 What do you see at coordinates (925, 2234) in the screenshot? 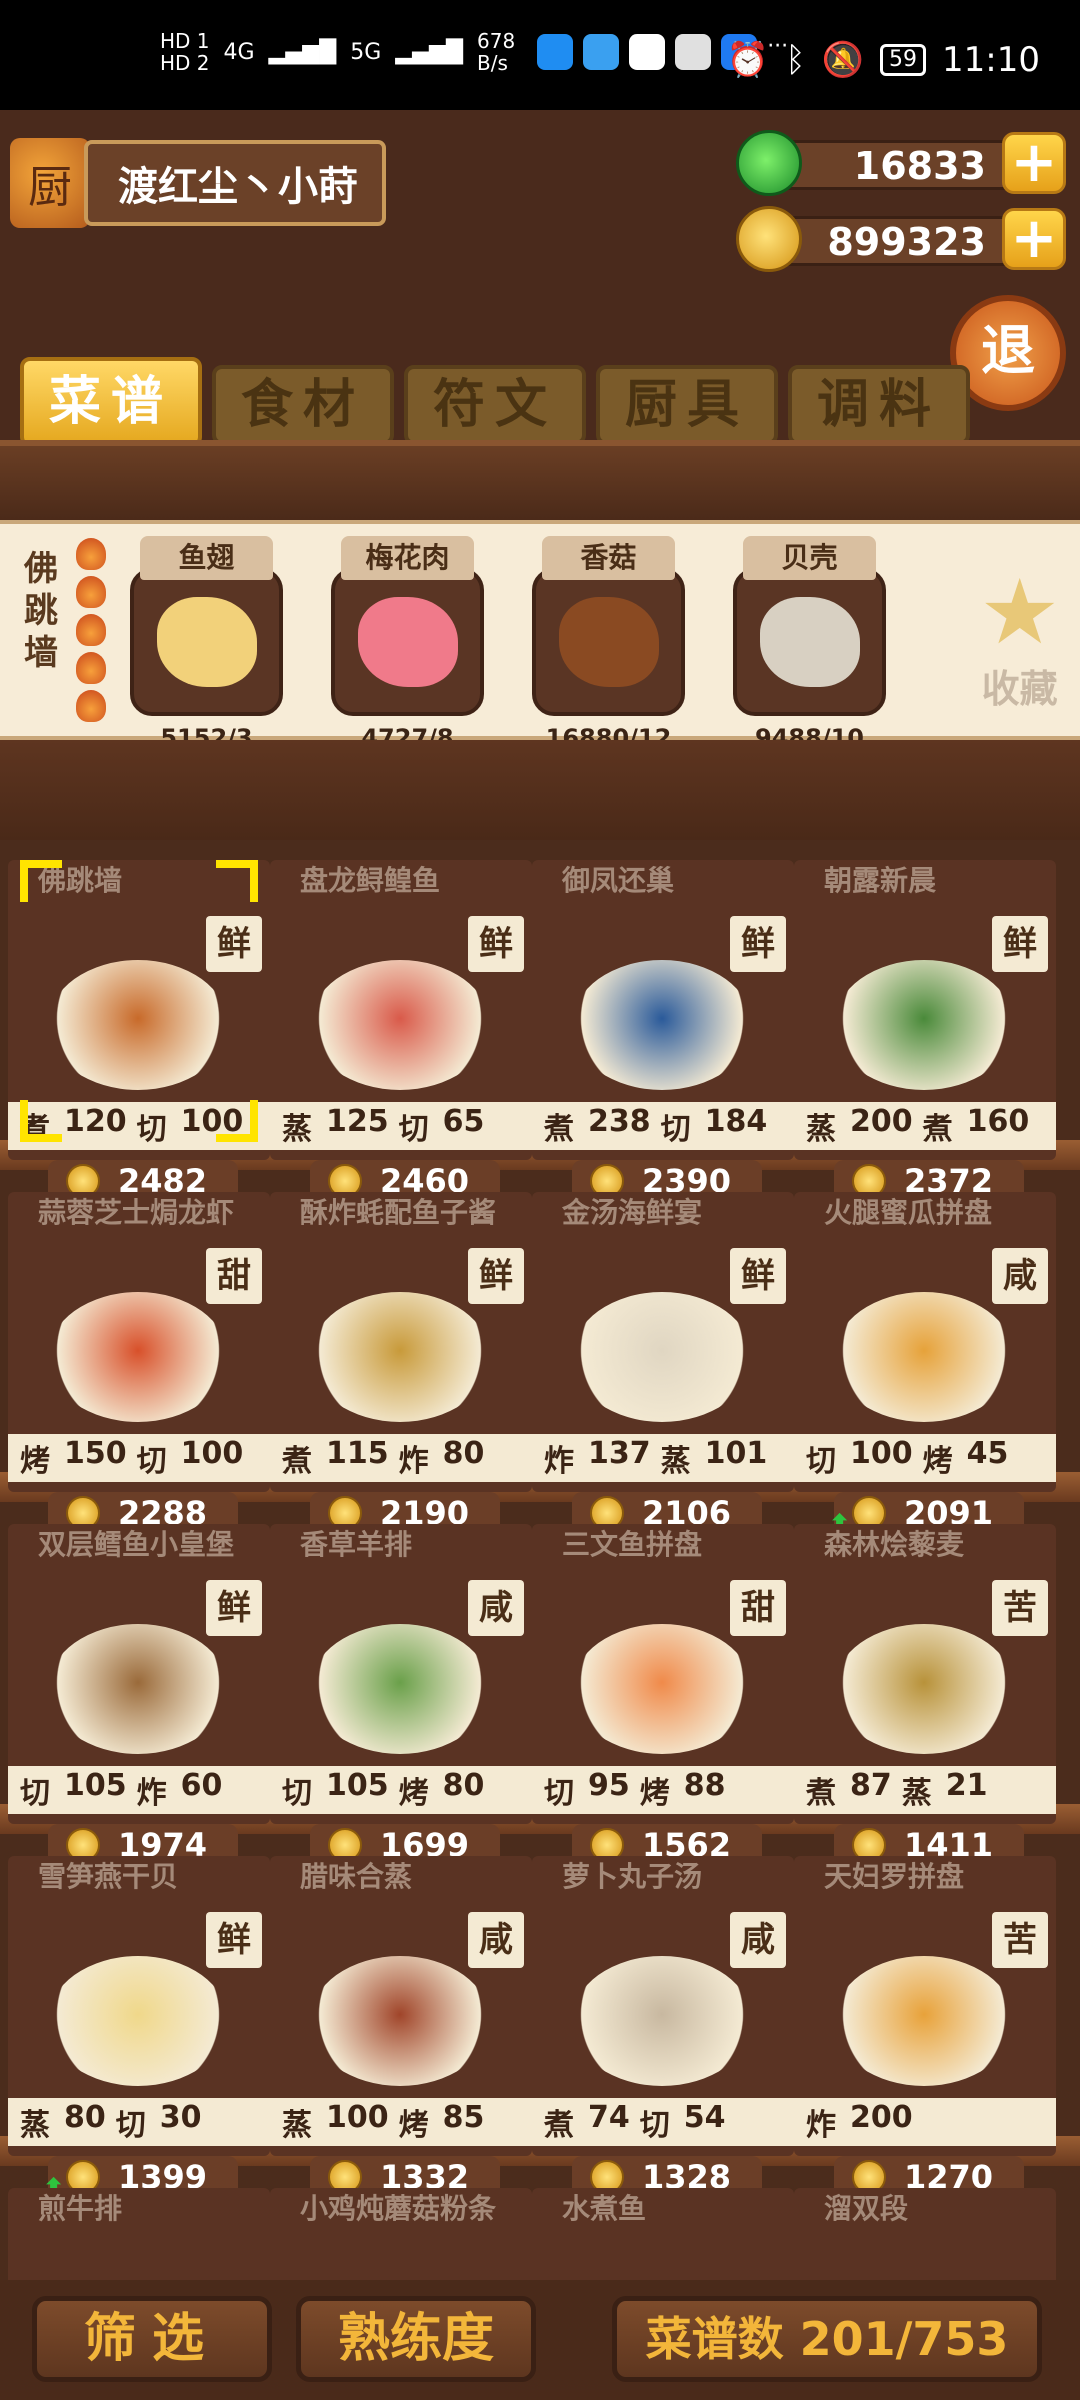
I see `recipe-card: 溜双段` at bounding box center [925, 2234].